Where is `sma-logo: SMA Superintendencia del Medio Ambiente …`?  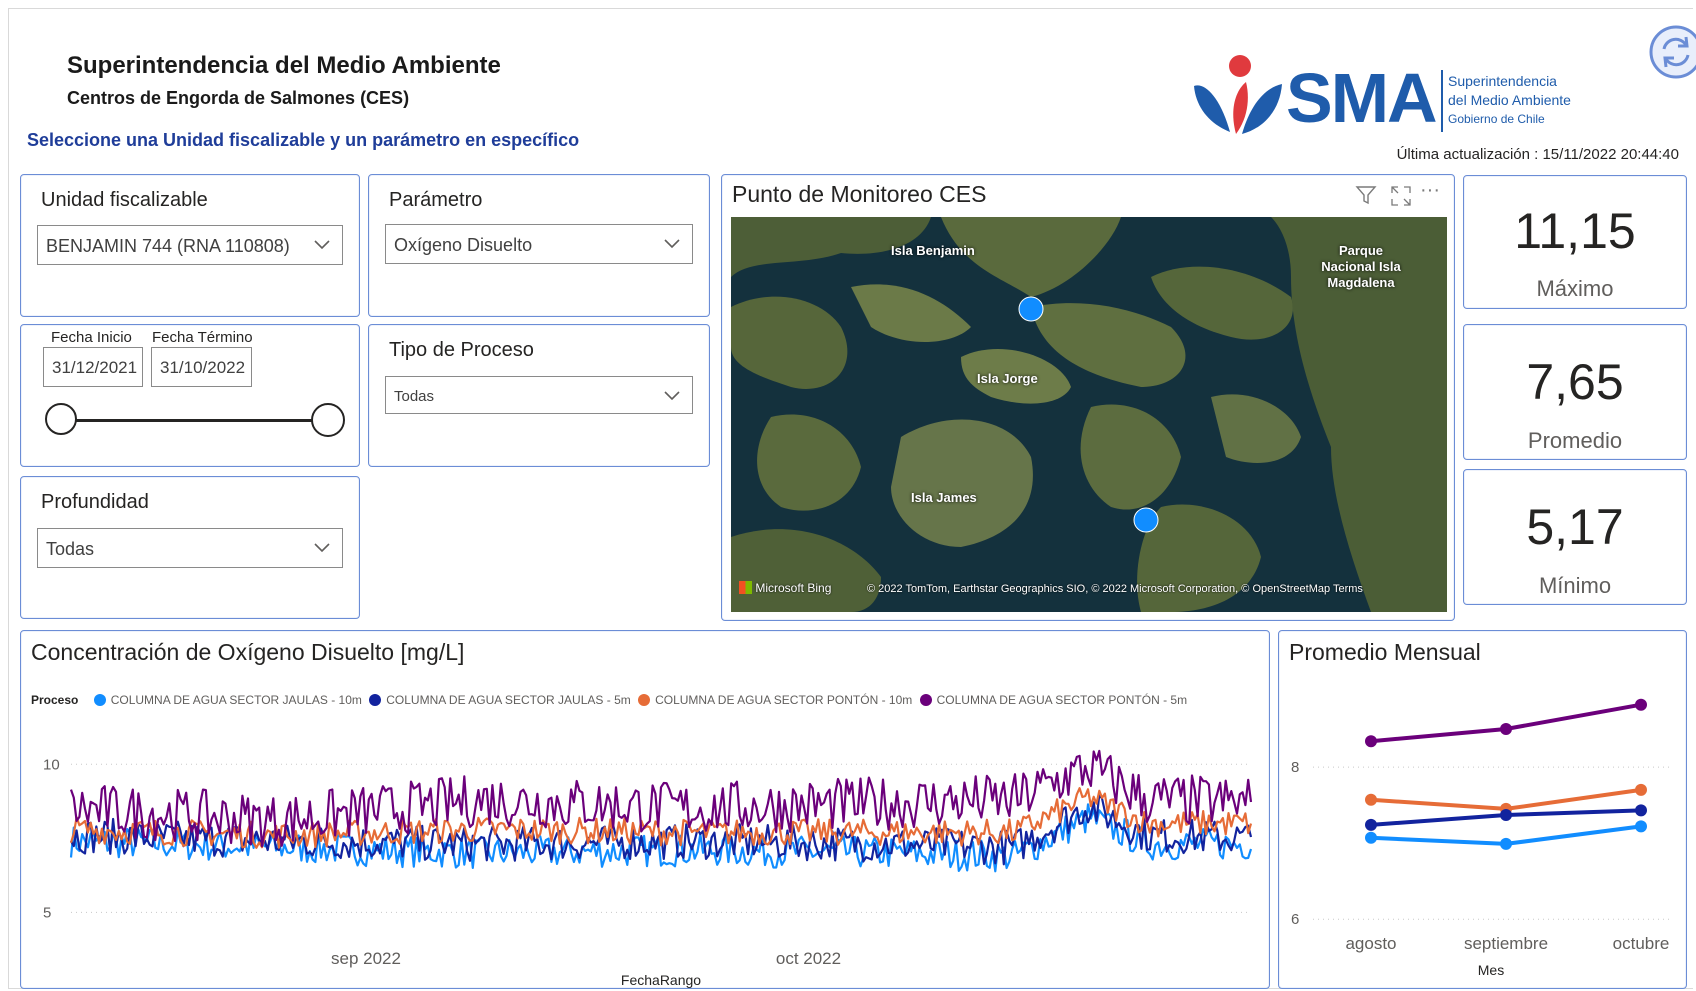 sma-logo: SMA Superintendencia del Medio Ambiente … is located at coordinates (1385, 98).